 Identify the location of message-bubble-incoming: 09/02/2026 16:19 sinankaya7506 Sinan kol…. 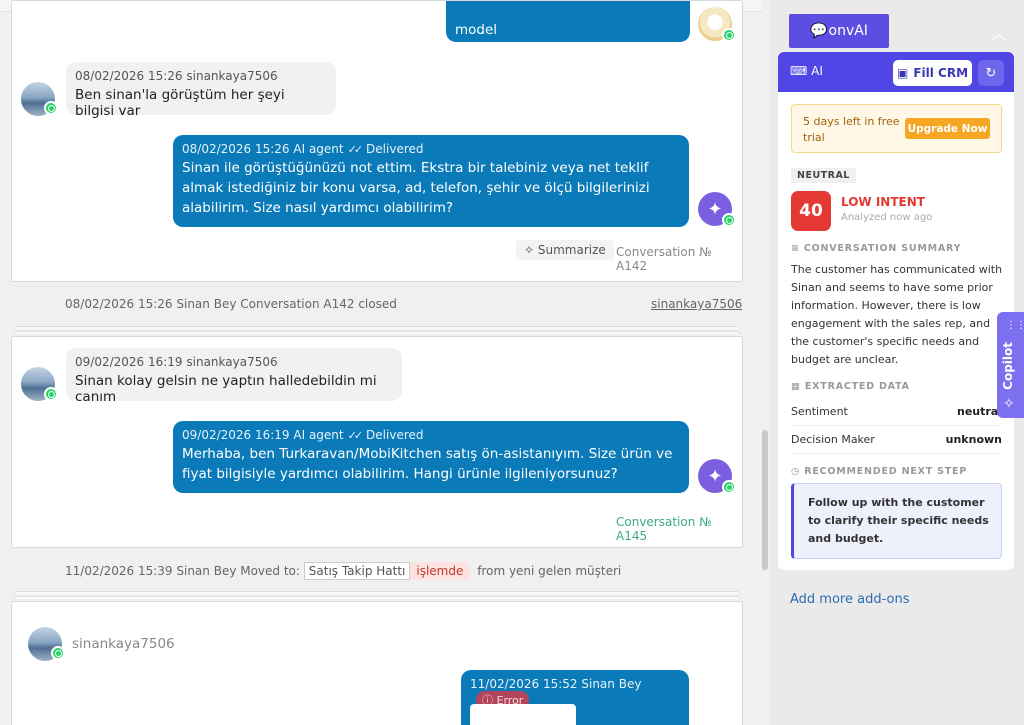
(234, 376).